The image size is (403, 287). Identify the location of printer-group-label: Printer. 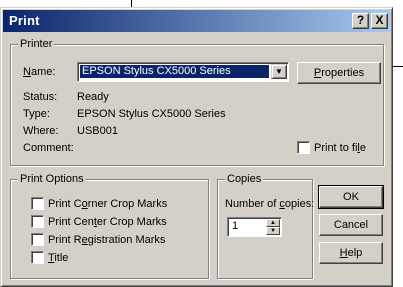
(36, 44).